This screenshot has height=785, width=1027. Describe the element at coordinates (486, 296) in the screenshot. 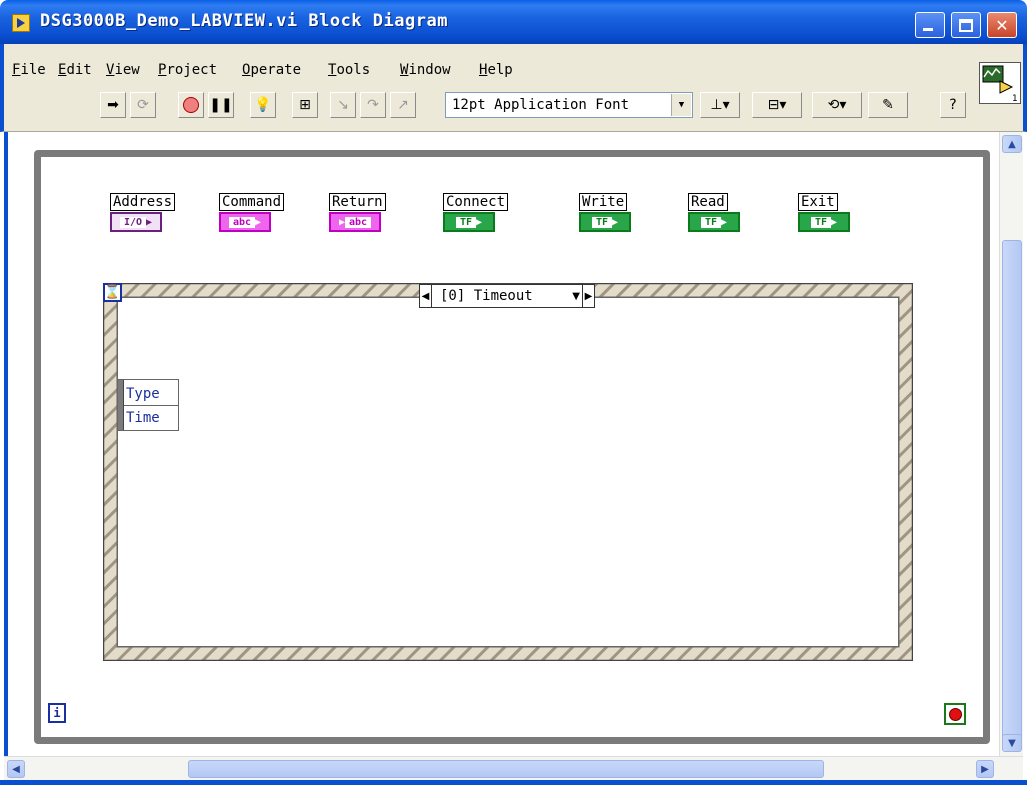

I see `event-case-label: [0] Timeout` at that location.